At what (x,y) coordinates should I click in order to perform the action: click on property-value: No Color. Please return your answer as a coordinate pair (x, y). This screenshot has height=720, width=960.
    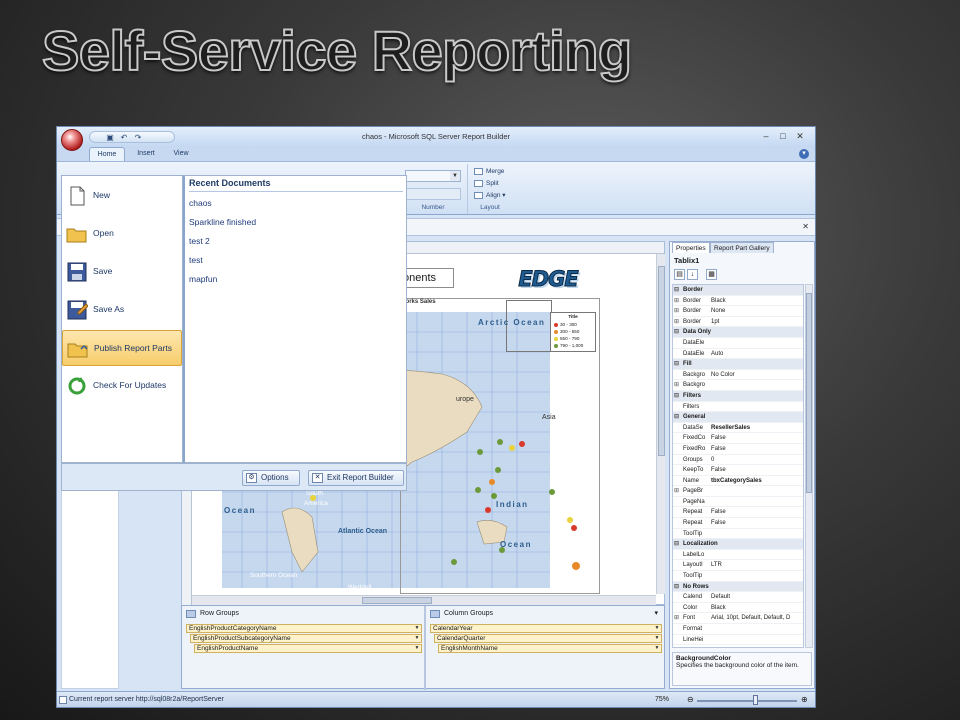
    Looking at the image, I should click on (757, 375).